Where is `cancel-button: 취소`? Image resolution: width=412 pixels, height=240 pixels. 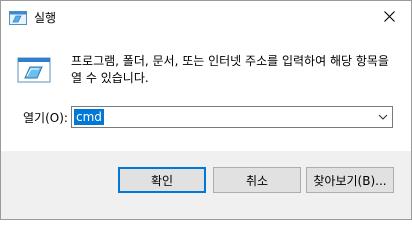
cancel-button: 취소 is located at coordinates (257, 180).